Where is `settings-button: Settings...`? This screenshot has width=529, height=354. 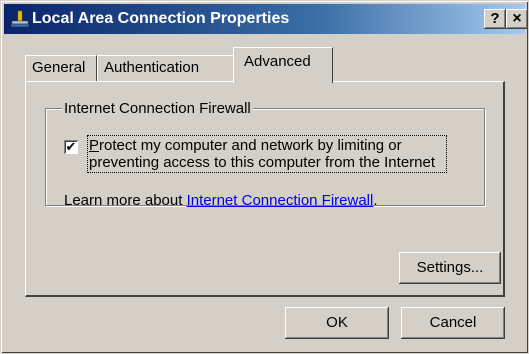
settings-button: Settings... is located at coordinates (450, 268).